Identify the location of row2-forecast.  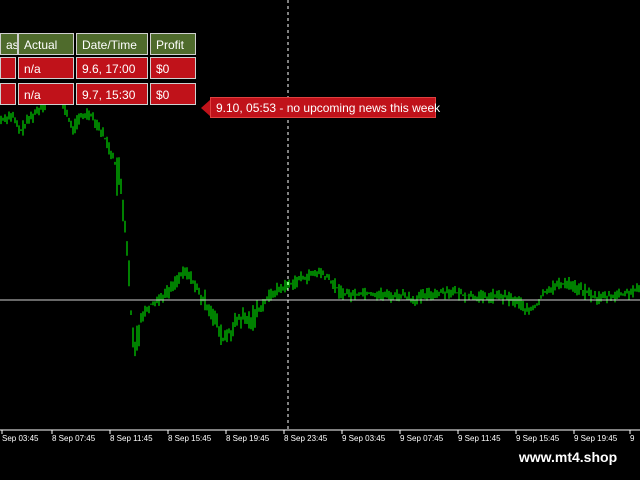
(8, 94).